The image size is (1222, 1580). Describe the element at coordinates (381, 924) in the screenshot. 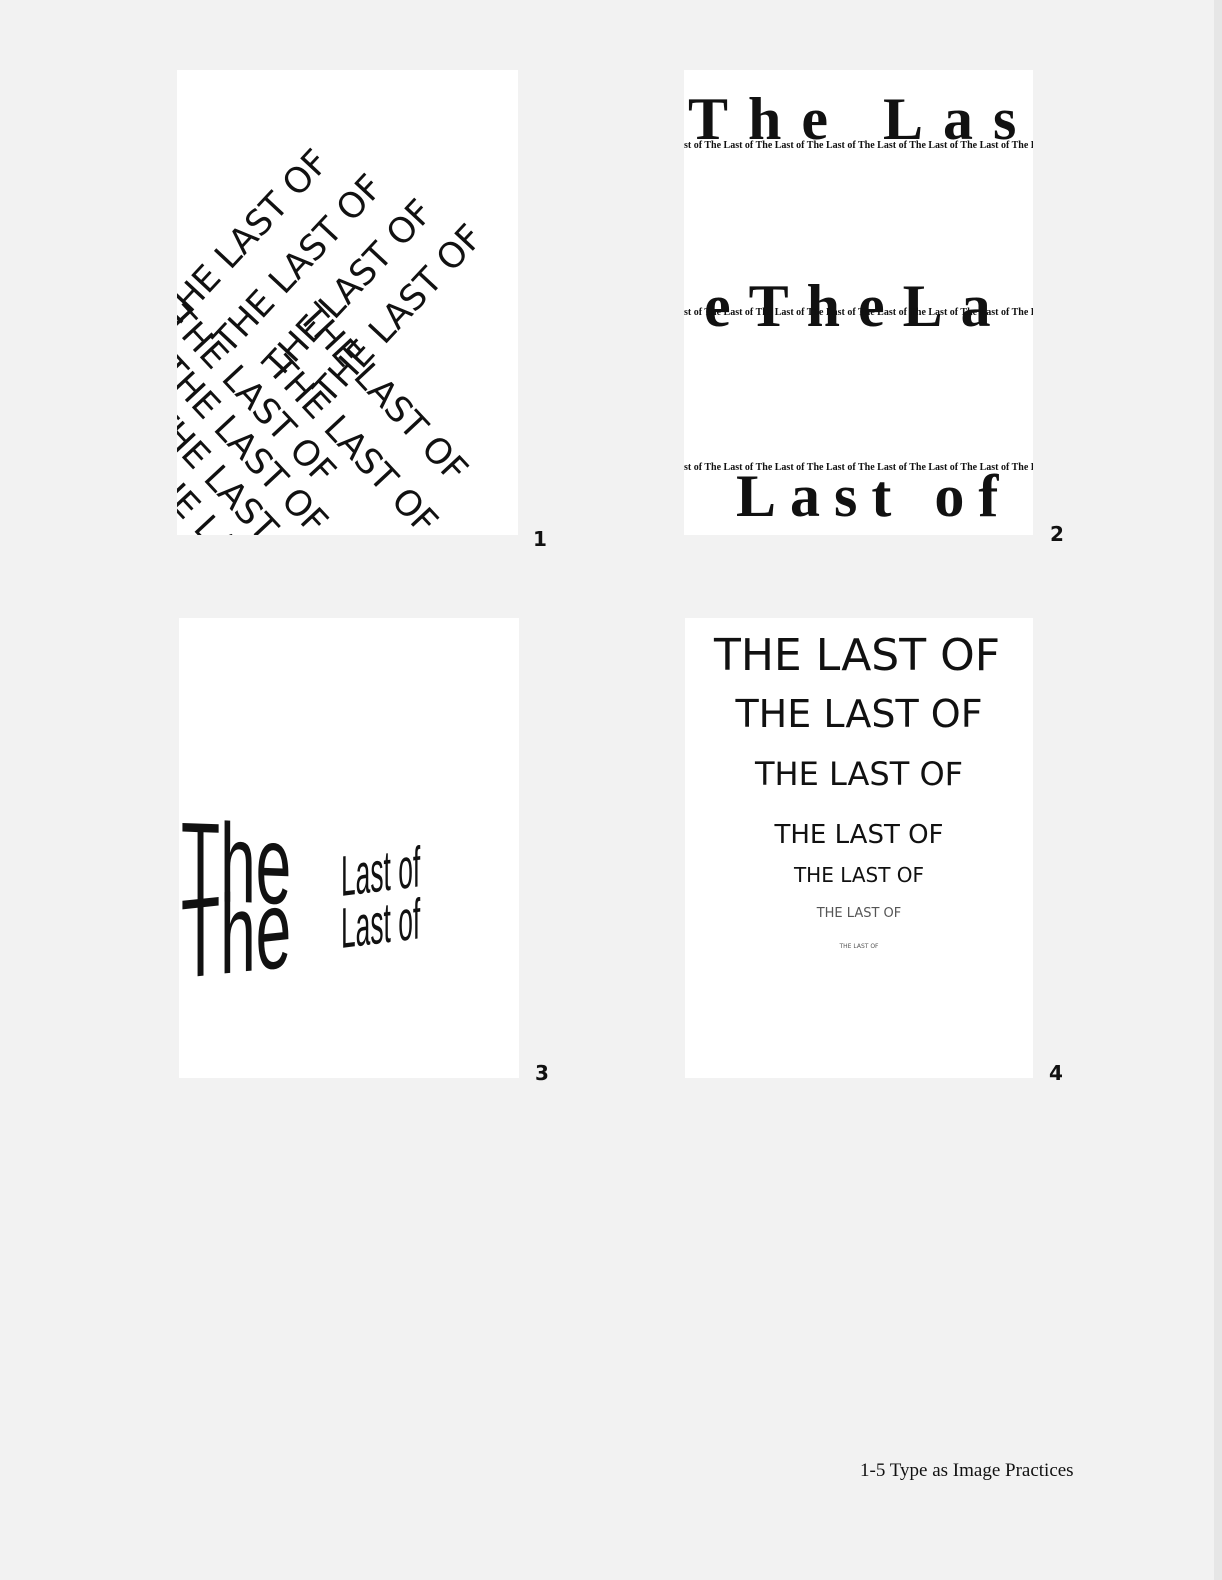

I see `poster-3-last-of: Last of` at that location.